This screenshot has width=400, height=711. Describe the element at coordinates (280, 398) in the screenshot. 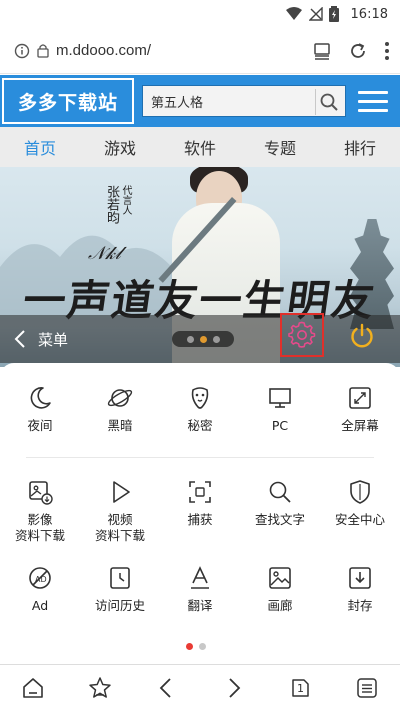

I see `monitor-icon` at that location.